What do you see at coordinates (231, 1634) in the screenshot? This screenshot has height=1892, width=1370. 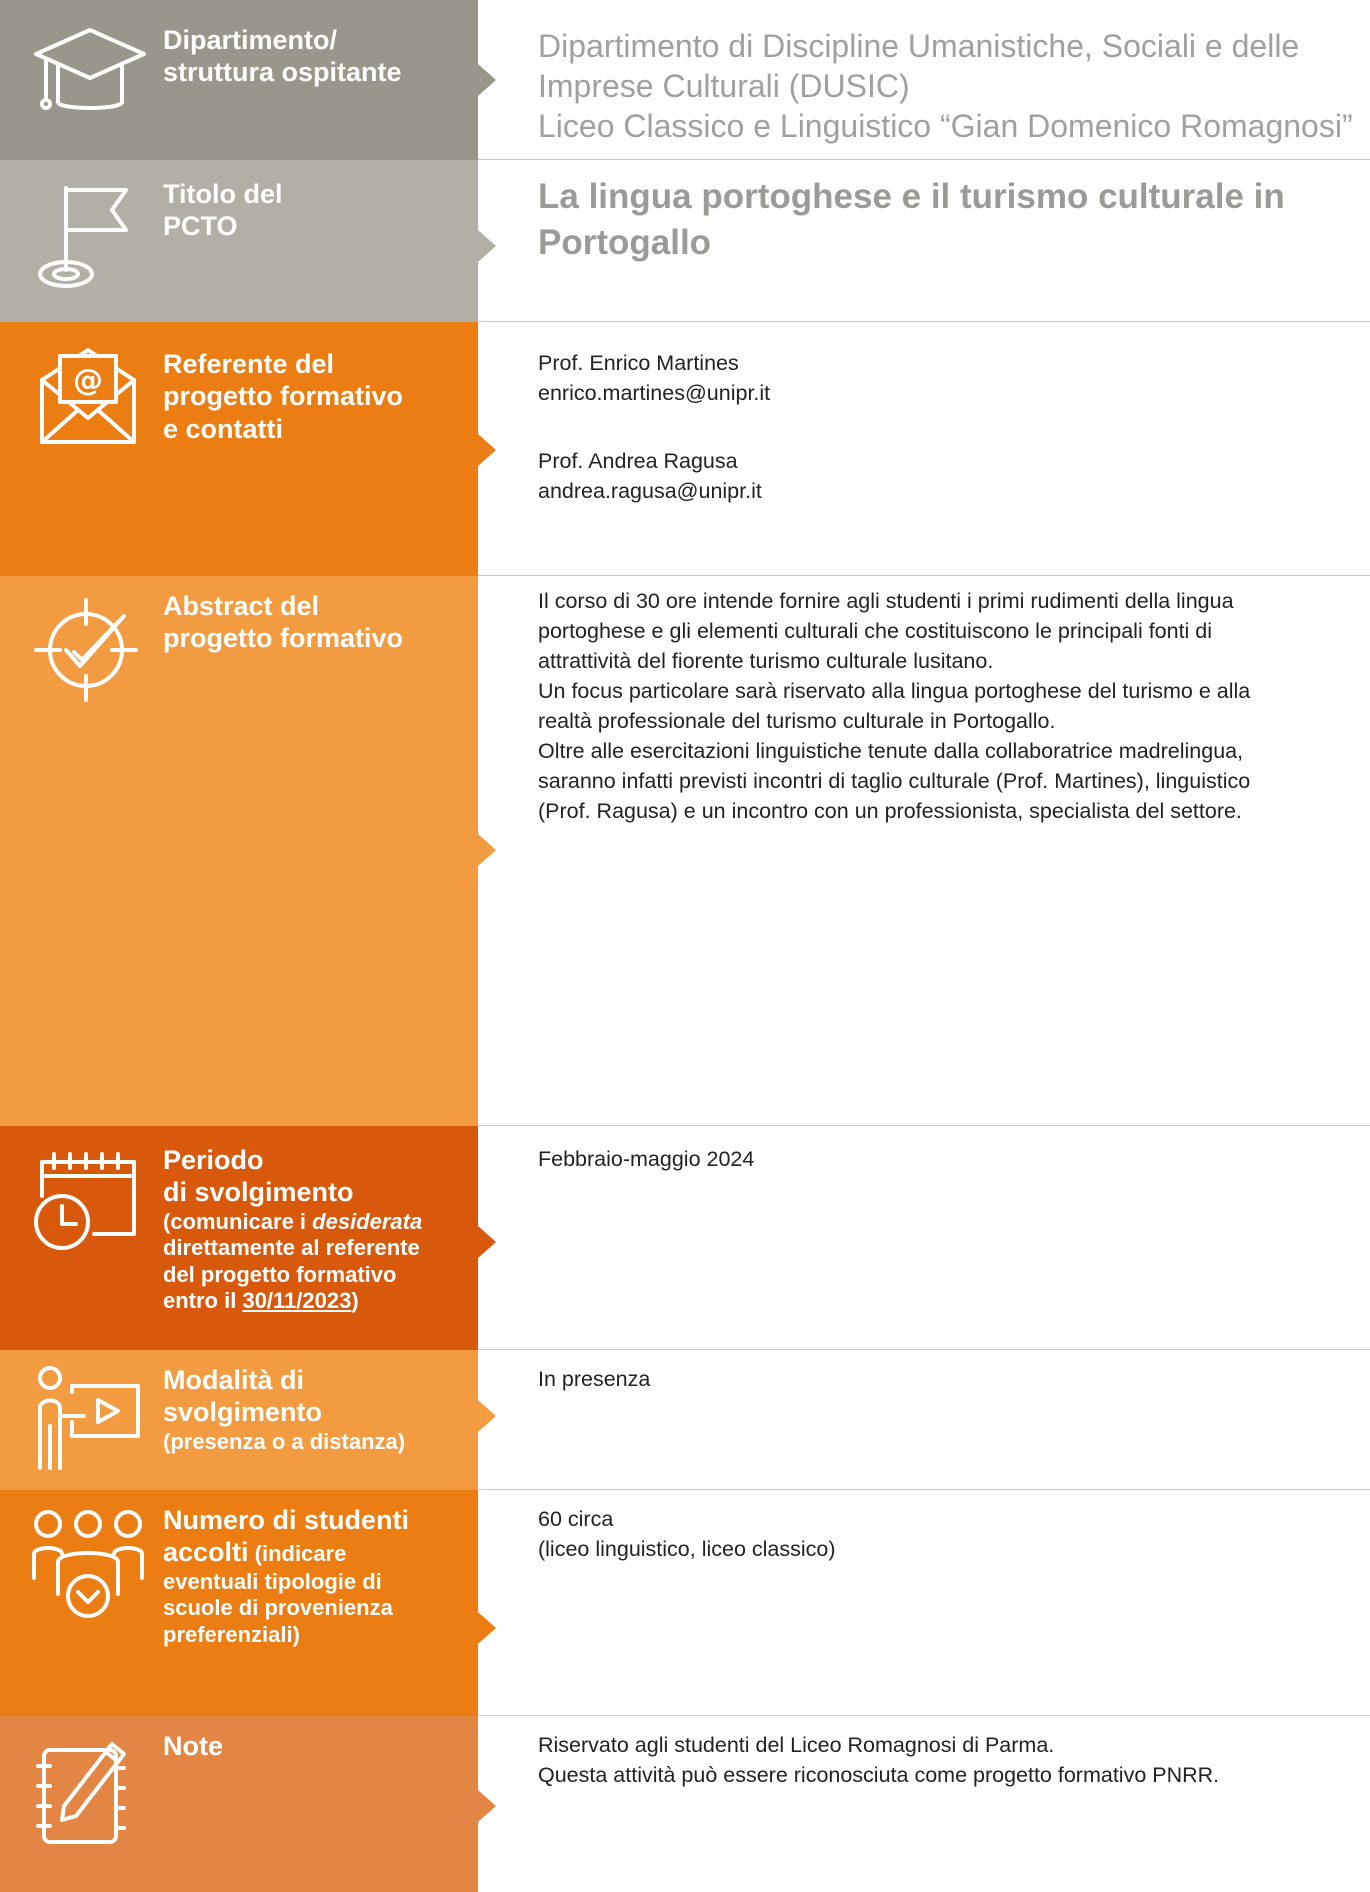 I see `label-note: preferenziali)` at bounding box center [231, 1634].